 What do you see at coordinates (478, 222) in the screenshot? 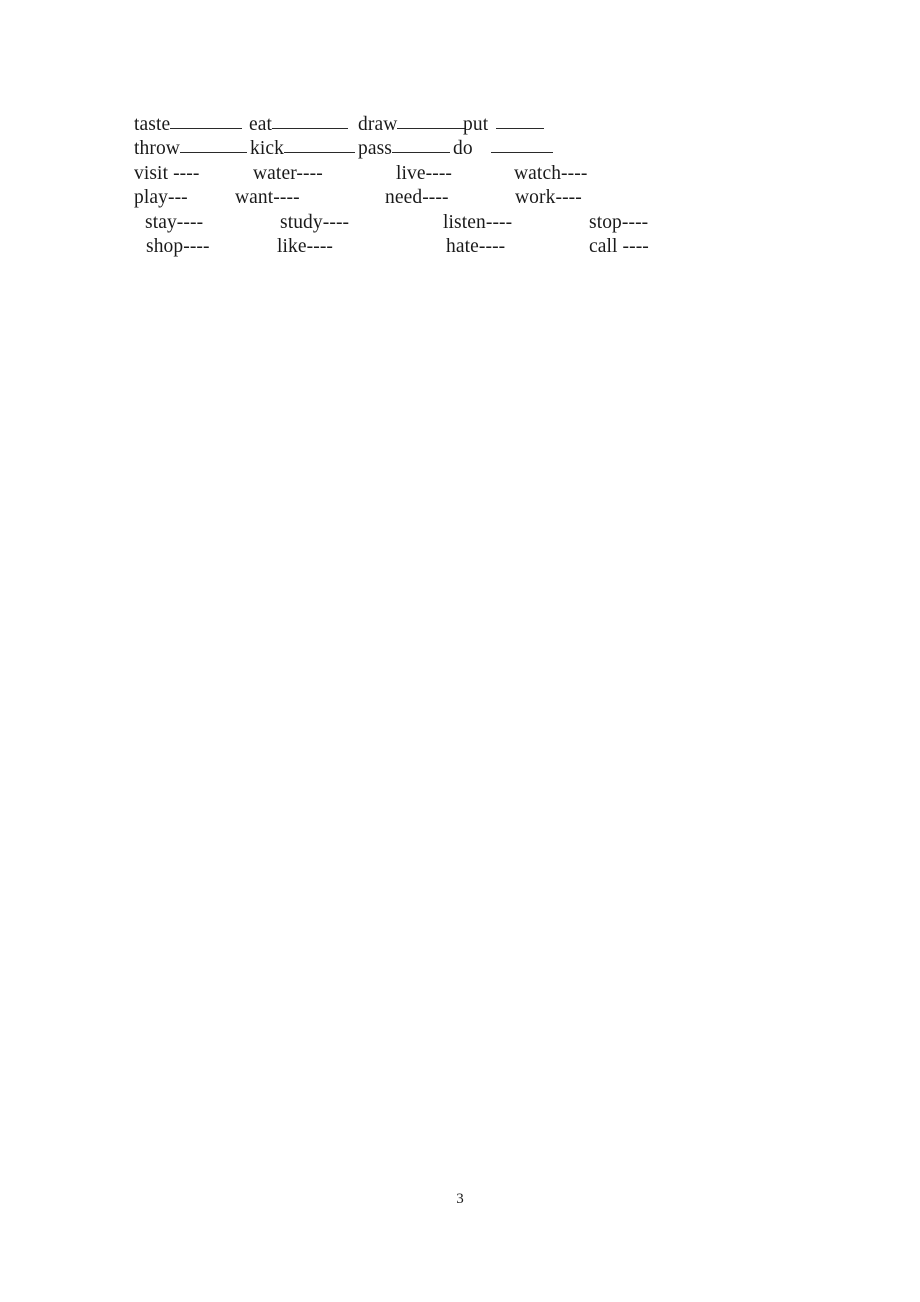
I see `verb-dash-item: listen----` at bounding box center [478, 222].